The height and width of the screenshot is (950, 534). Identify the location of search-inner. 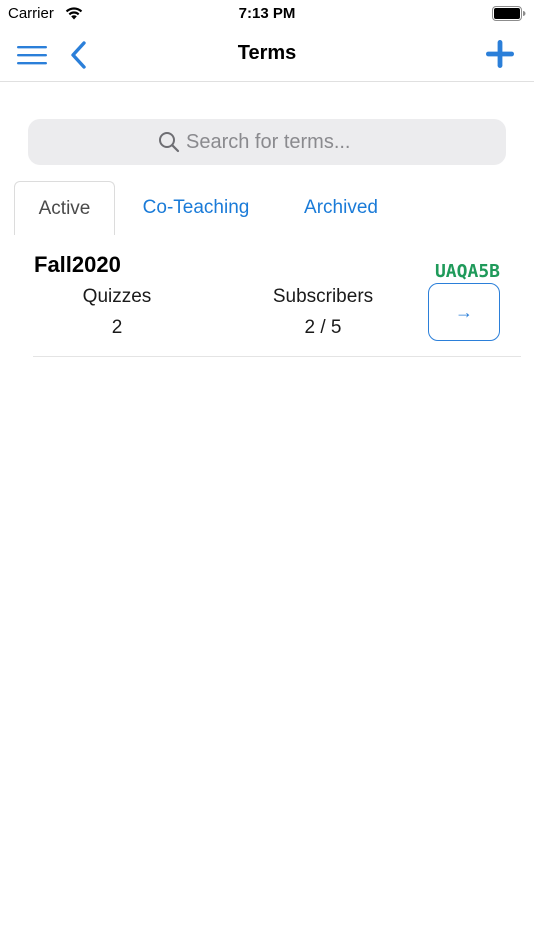
(267, 142).